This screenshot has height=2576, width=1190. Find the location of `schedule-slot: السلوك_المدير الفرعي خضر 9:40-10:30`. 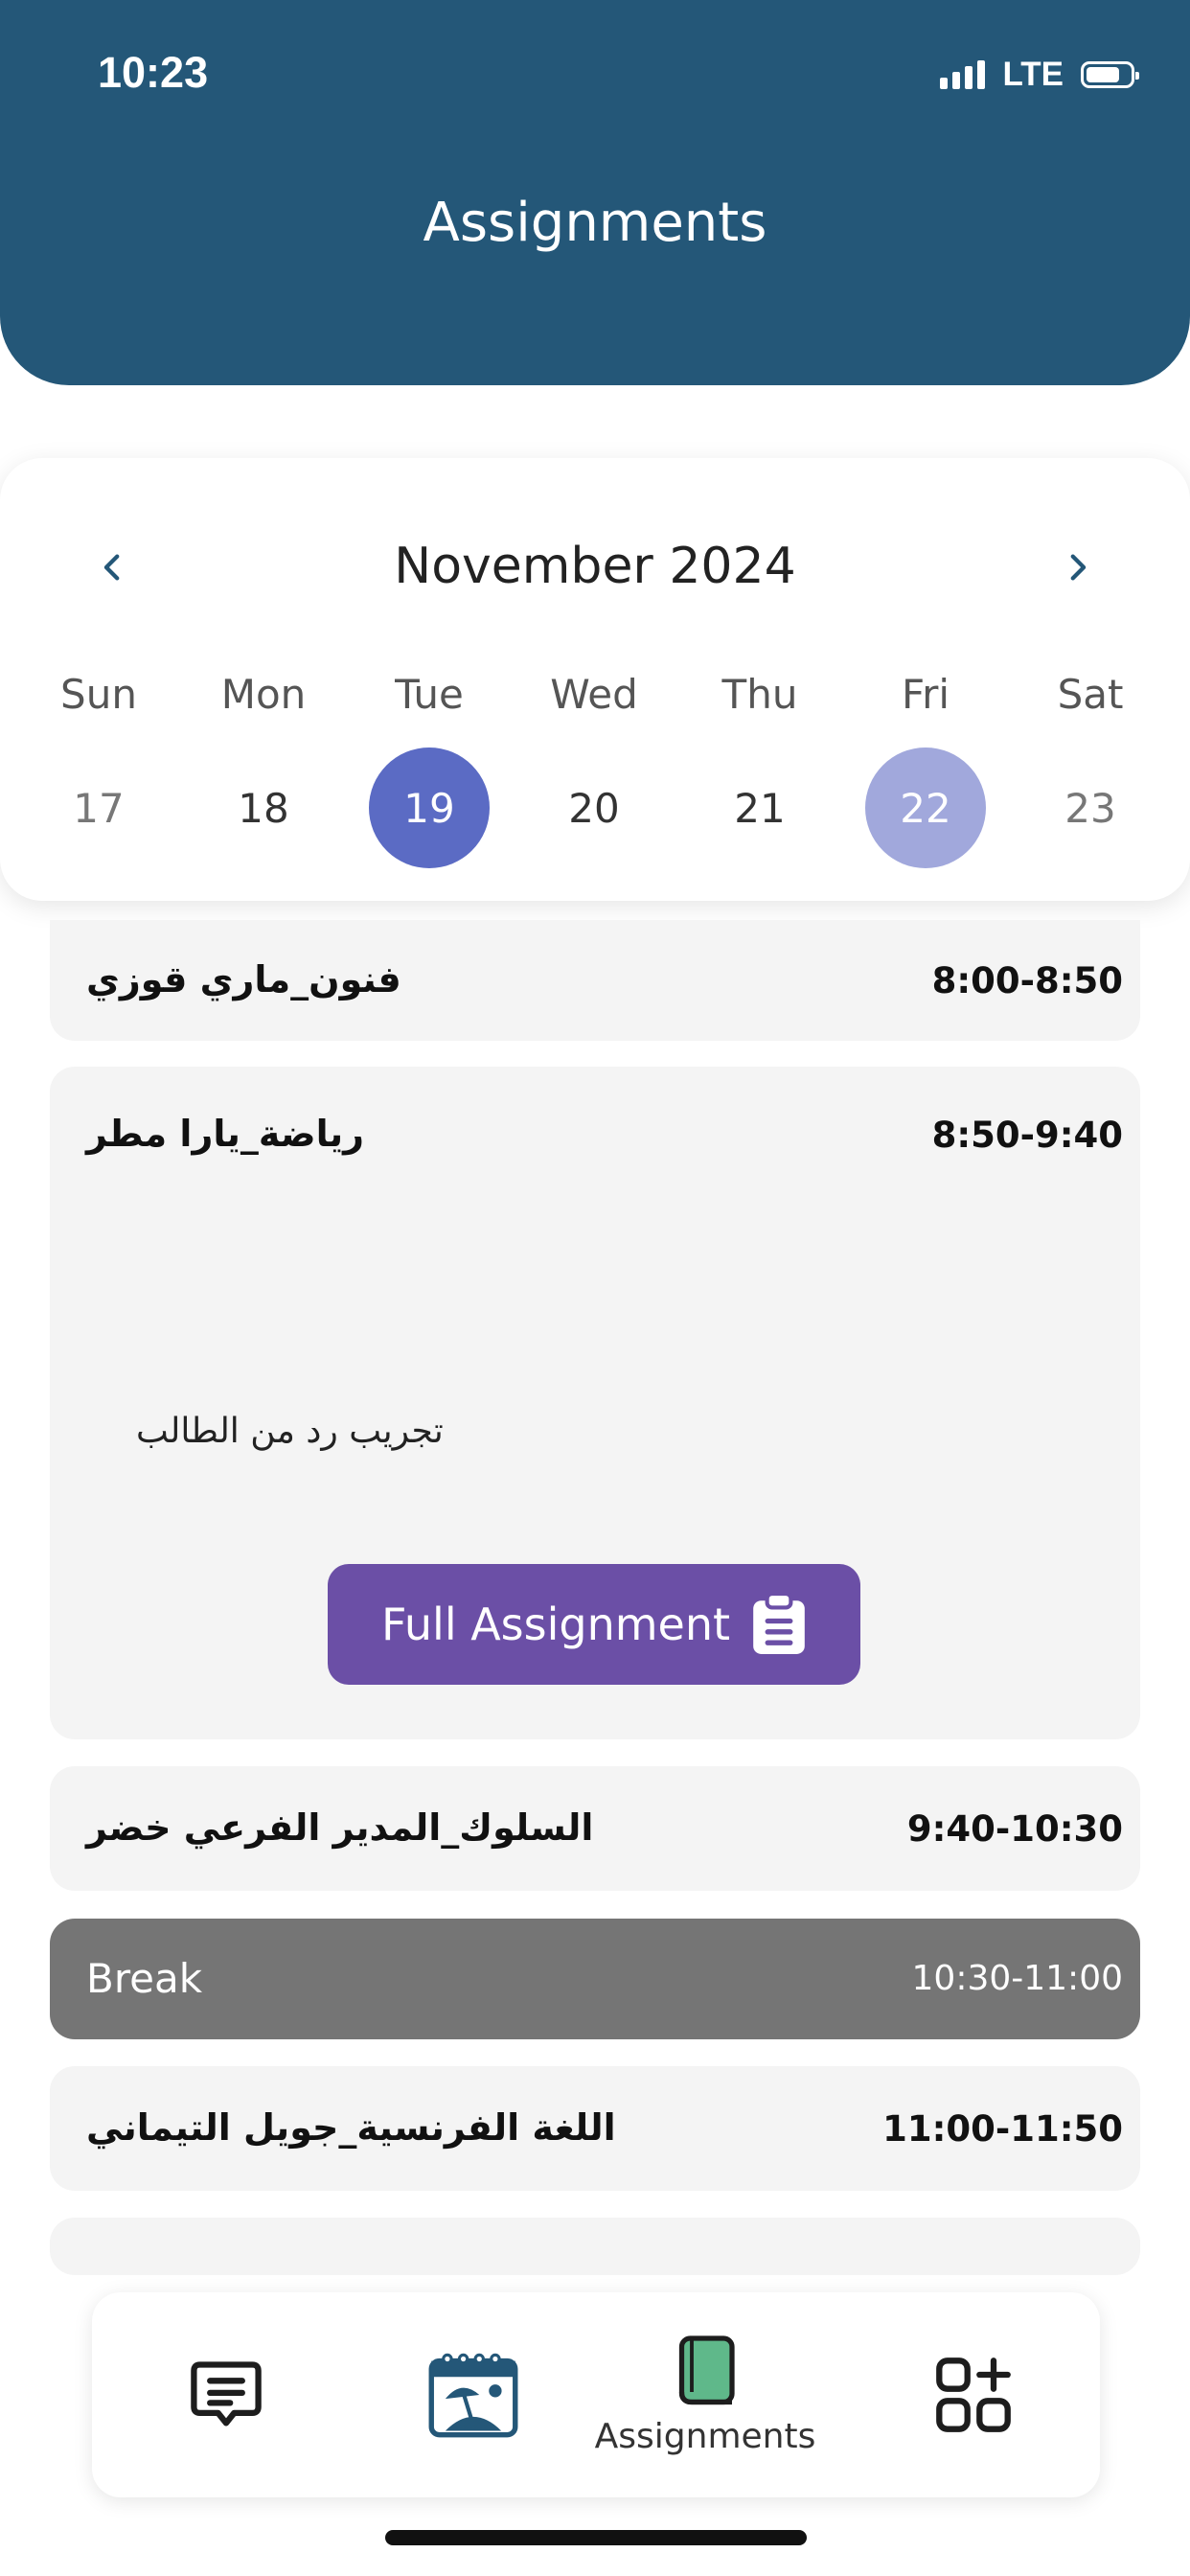

schedule-slot: السلوك_المدير الفرعي خضر 9:40-10:30 is located at coordinates (595, 1828).